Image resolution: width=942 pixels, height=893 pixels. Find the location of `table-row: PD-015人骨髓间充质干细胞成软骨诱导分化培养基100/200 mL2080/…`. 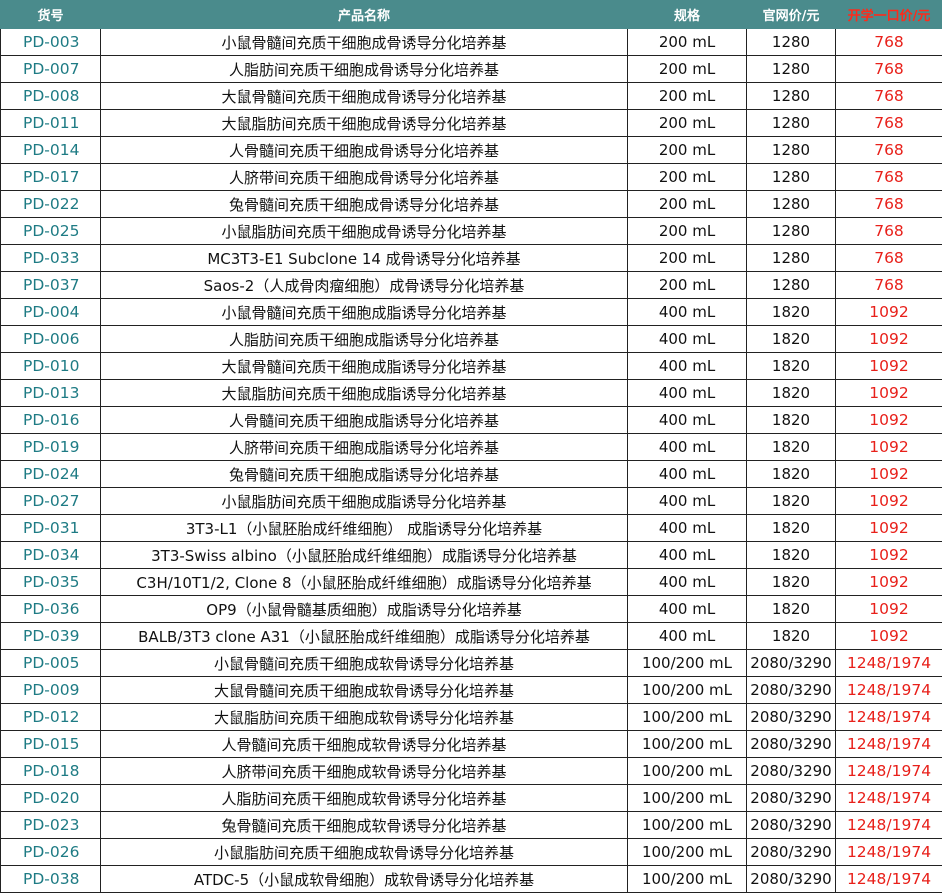

table-row: PD-015人骨髓间充质干细胞成软骨诱导分化培养基100/200 mL2080/… is located at coordinates (471, 744).